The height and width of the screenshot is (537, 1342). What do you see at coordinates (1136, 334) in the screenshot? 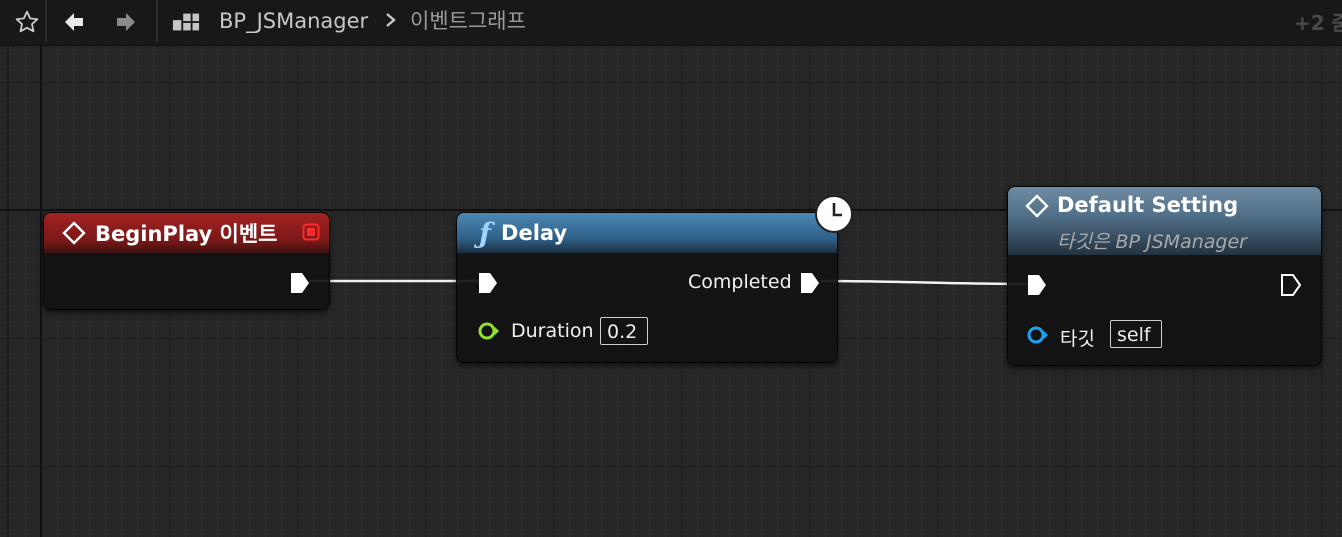
I see `target-value-input: self` at bounding box center [1136, 334].